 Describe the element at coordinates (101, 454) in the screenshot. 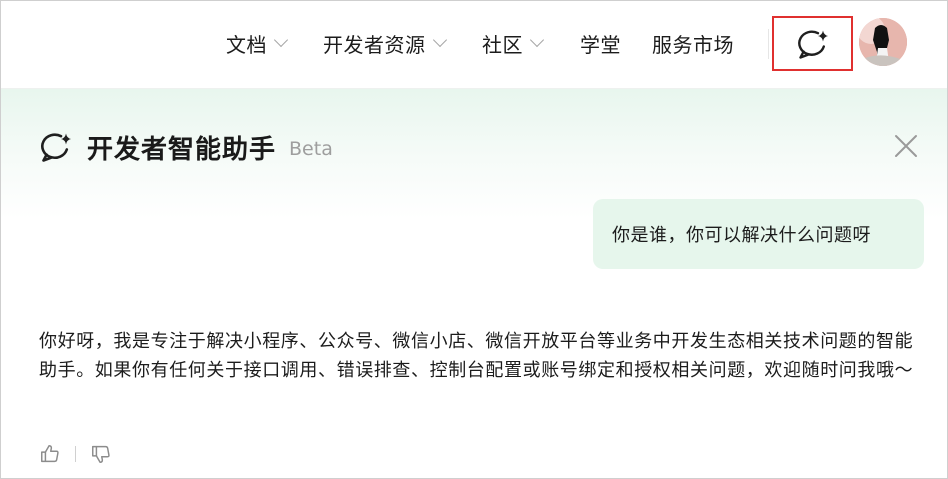

I see `thumbs-down-icon` at that location.